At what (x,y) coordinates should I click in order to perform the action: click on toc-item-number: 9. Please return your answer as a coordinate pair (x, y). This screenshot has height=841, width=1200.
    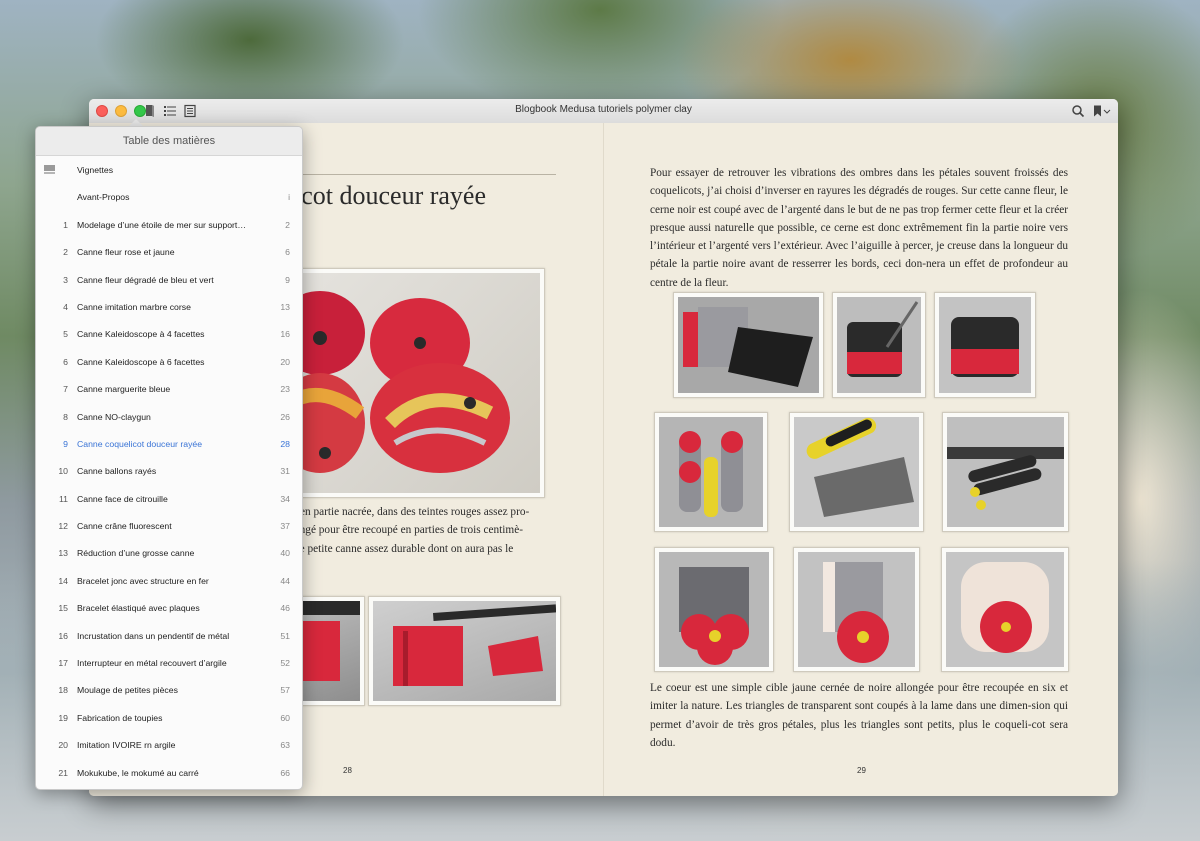
    Looking at the image, I should click on (65, 443).